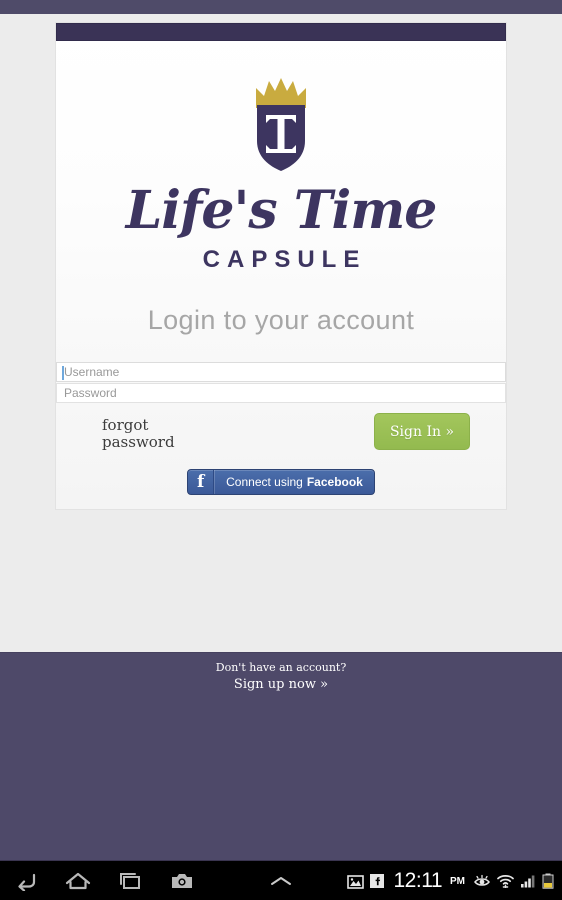 The width and height of the screenshot is (562, 900). I want to click on password-input: Password, so click(281, 393).